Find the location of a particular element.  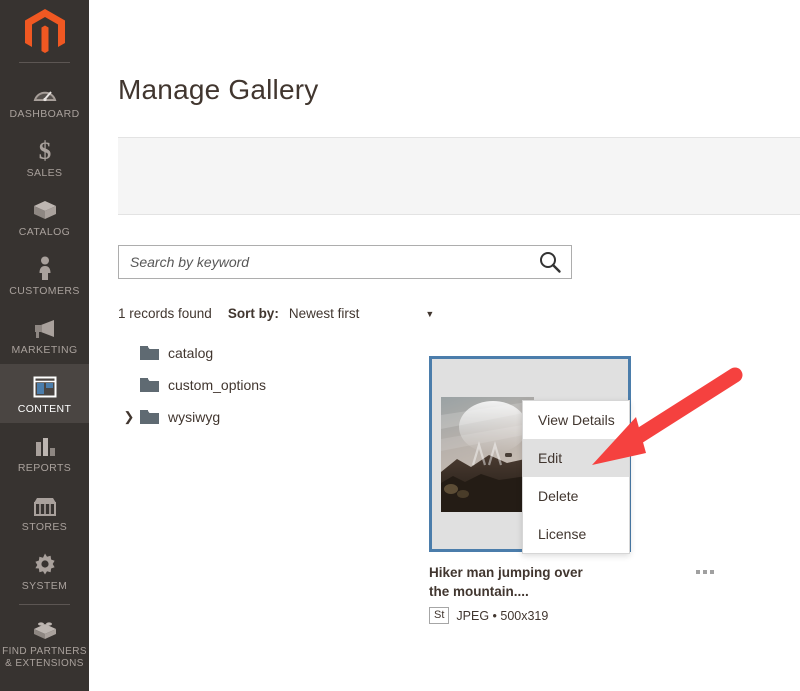

tree-item-custom-options: custom_options is located at coordinates (268, 385).